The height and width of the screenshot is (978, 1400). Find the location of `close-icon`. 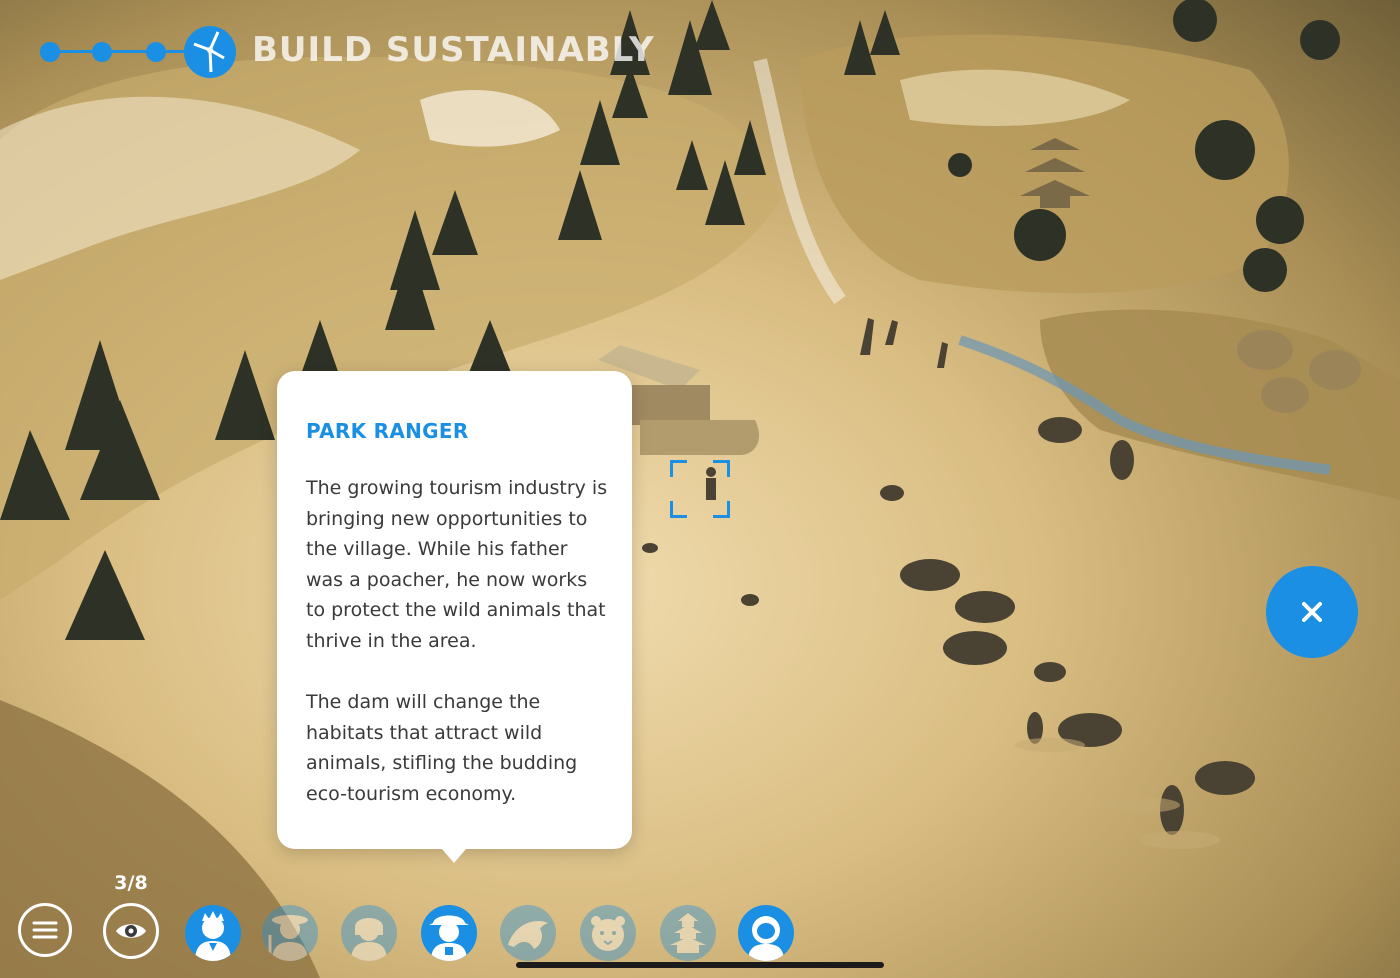

close-icon is located at coordinates (1312, 612).